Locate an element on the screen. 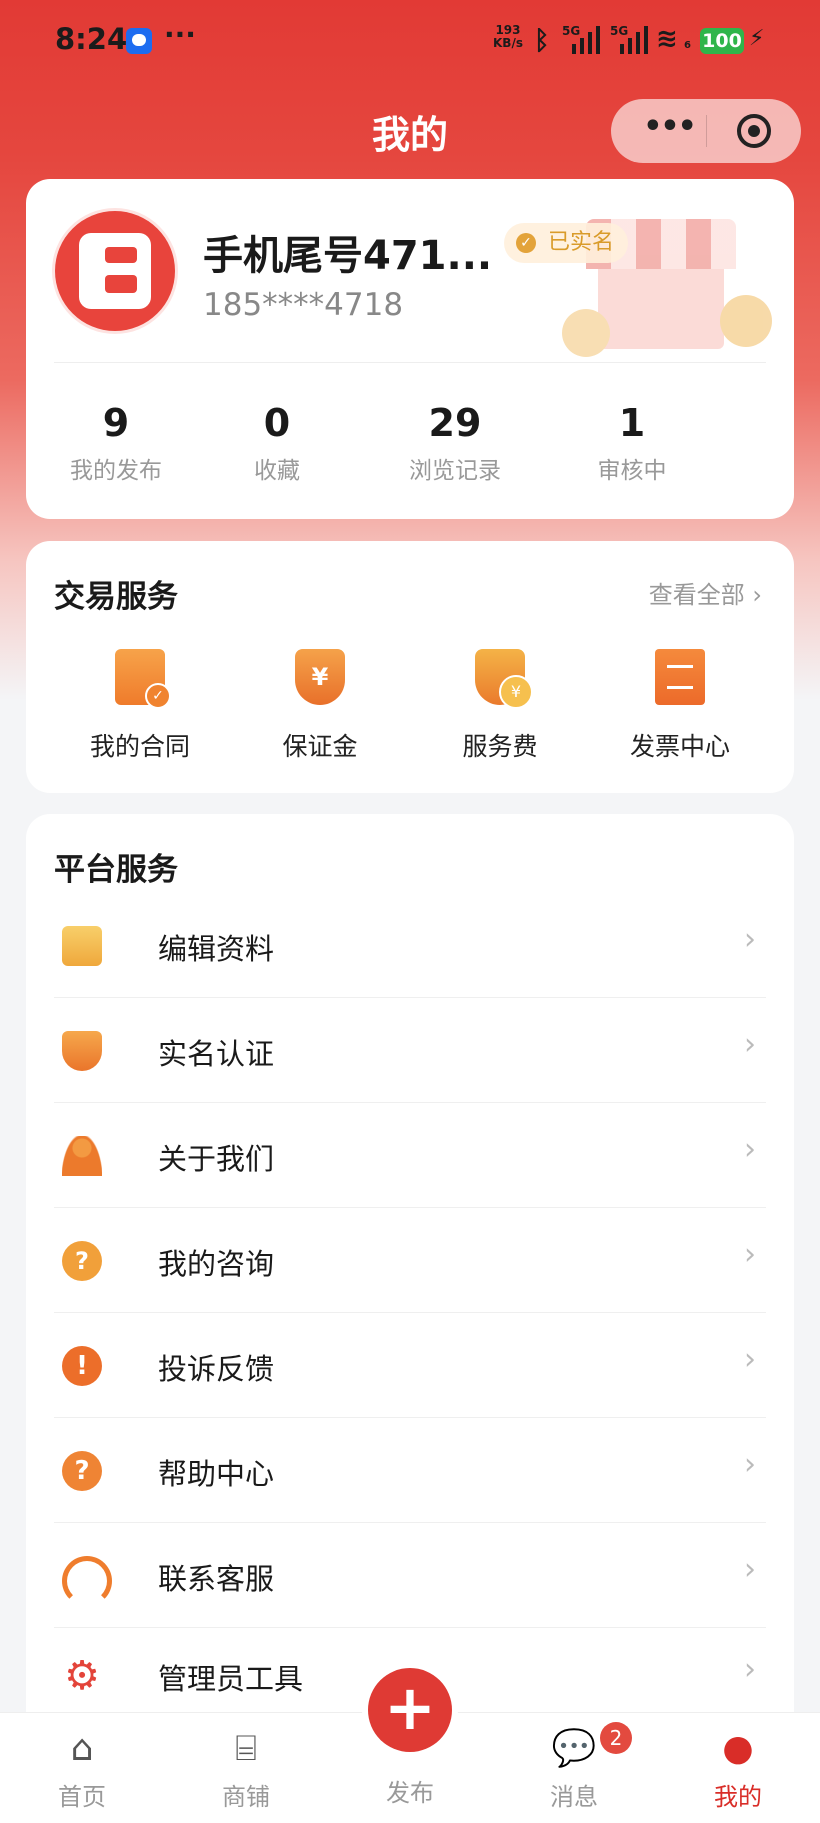 This screenshot has height=1823, width=820. stat-value: 1 is located at coordinates (632, 423).